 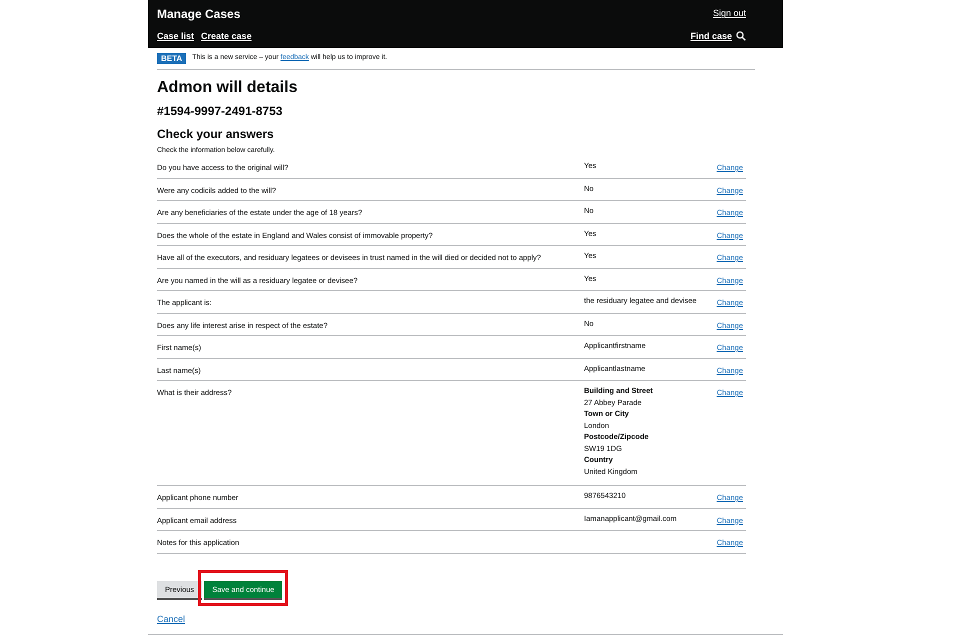 I want to click on find-case-link: Find case, so click(x=711, y=36).